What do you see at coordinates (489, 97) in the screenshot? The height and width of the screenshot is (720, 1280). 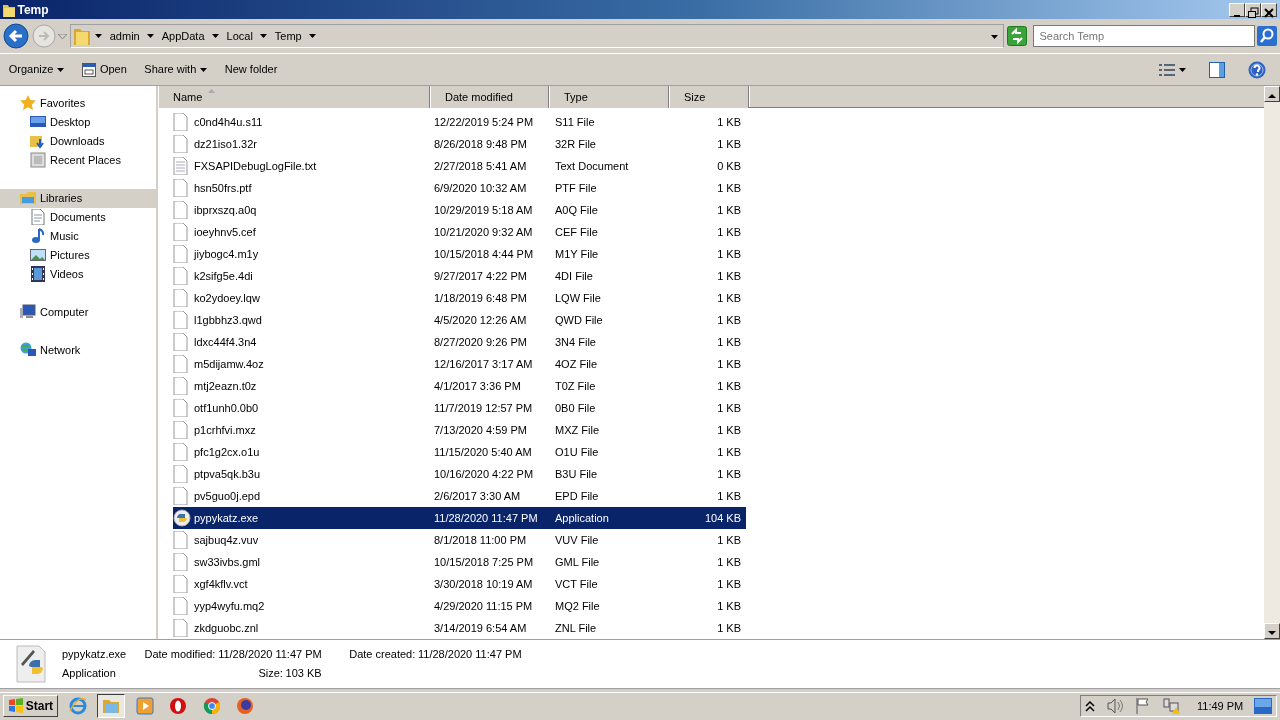 I see `column-header: Date modified` at bounding box center [489, 97].